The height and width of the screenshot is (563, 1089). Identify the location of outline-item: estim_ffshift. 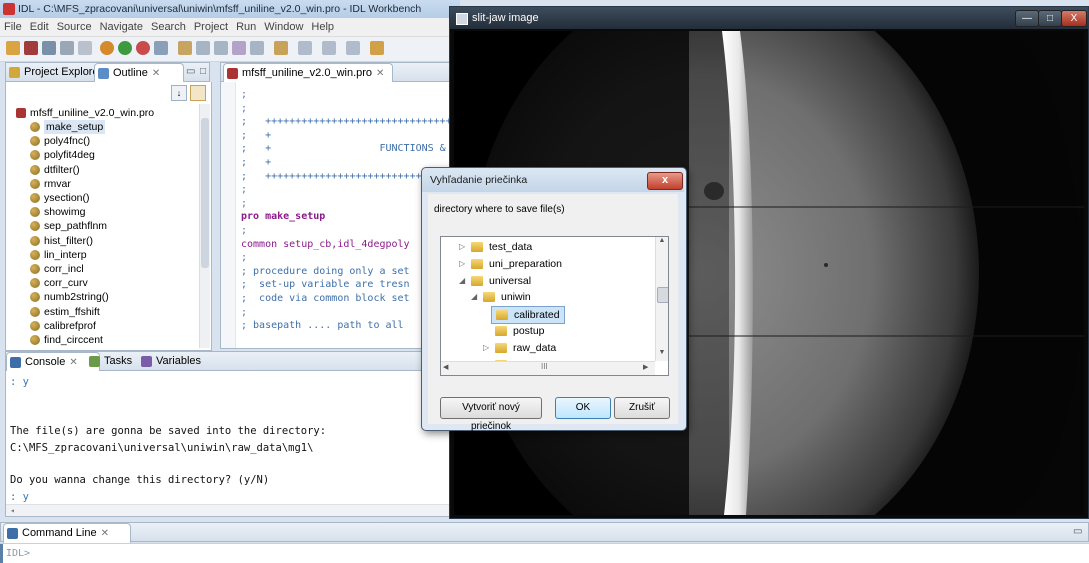
(65, 312).